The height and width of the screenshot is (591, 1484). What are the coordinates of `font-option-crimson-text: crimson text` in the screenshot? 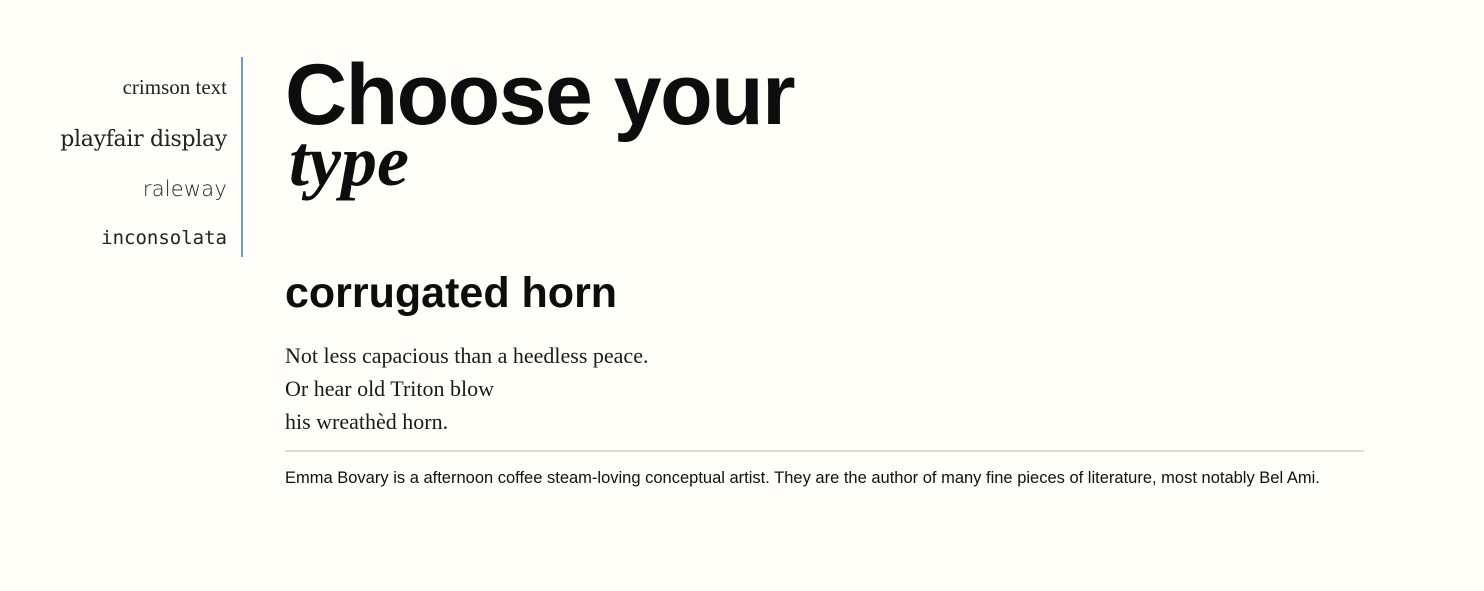 It's located at (175, 87).